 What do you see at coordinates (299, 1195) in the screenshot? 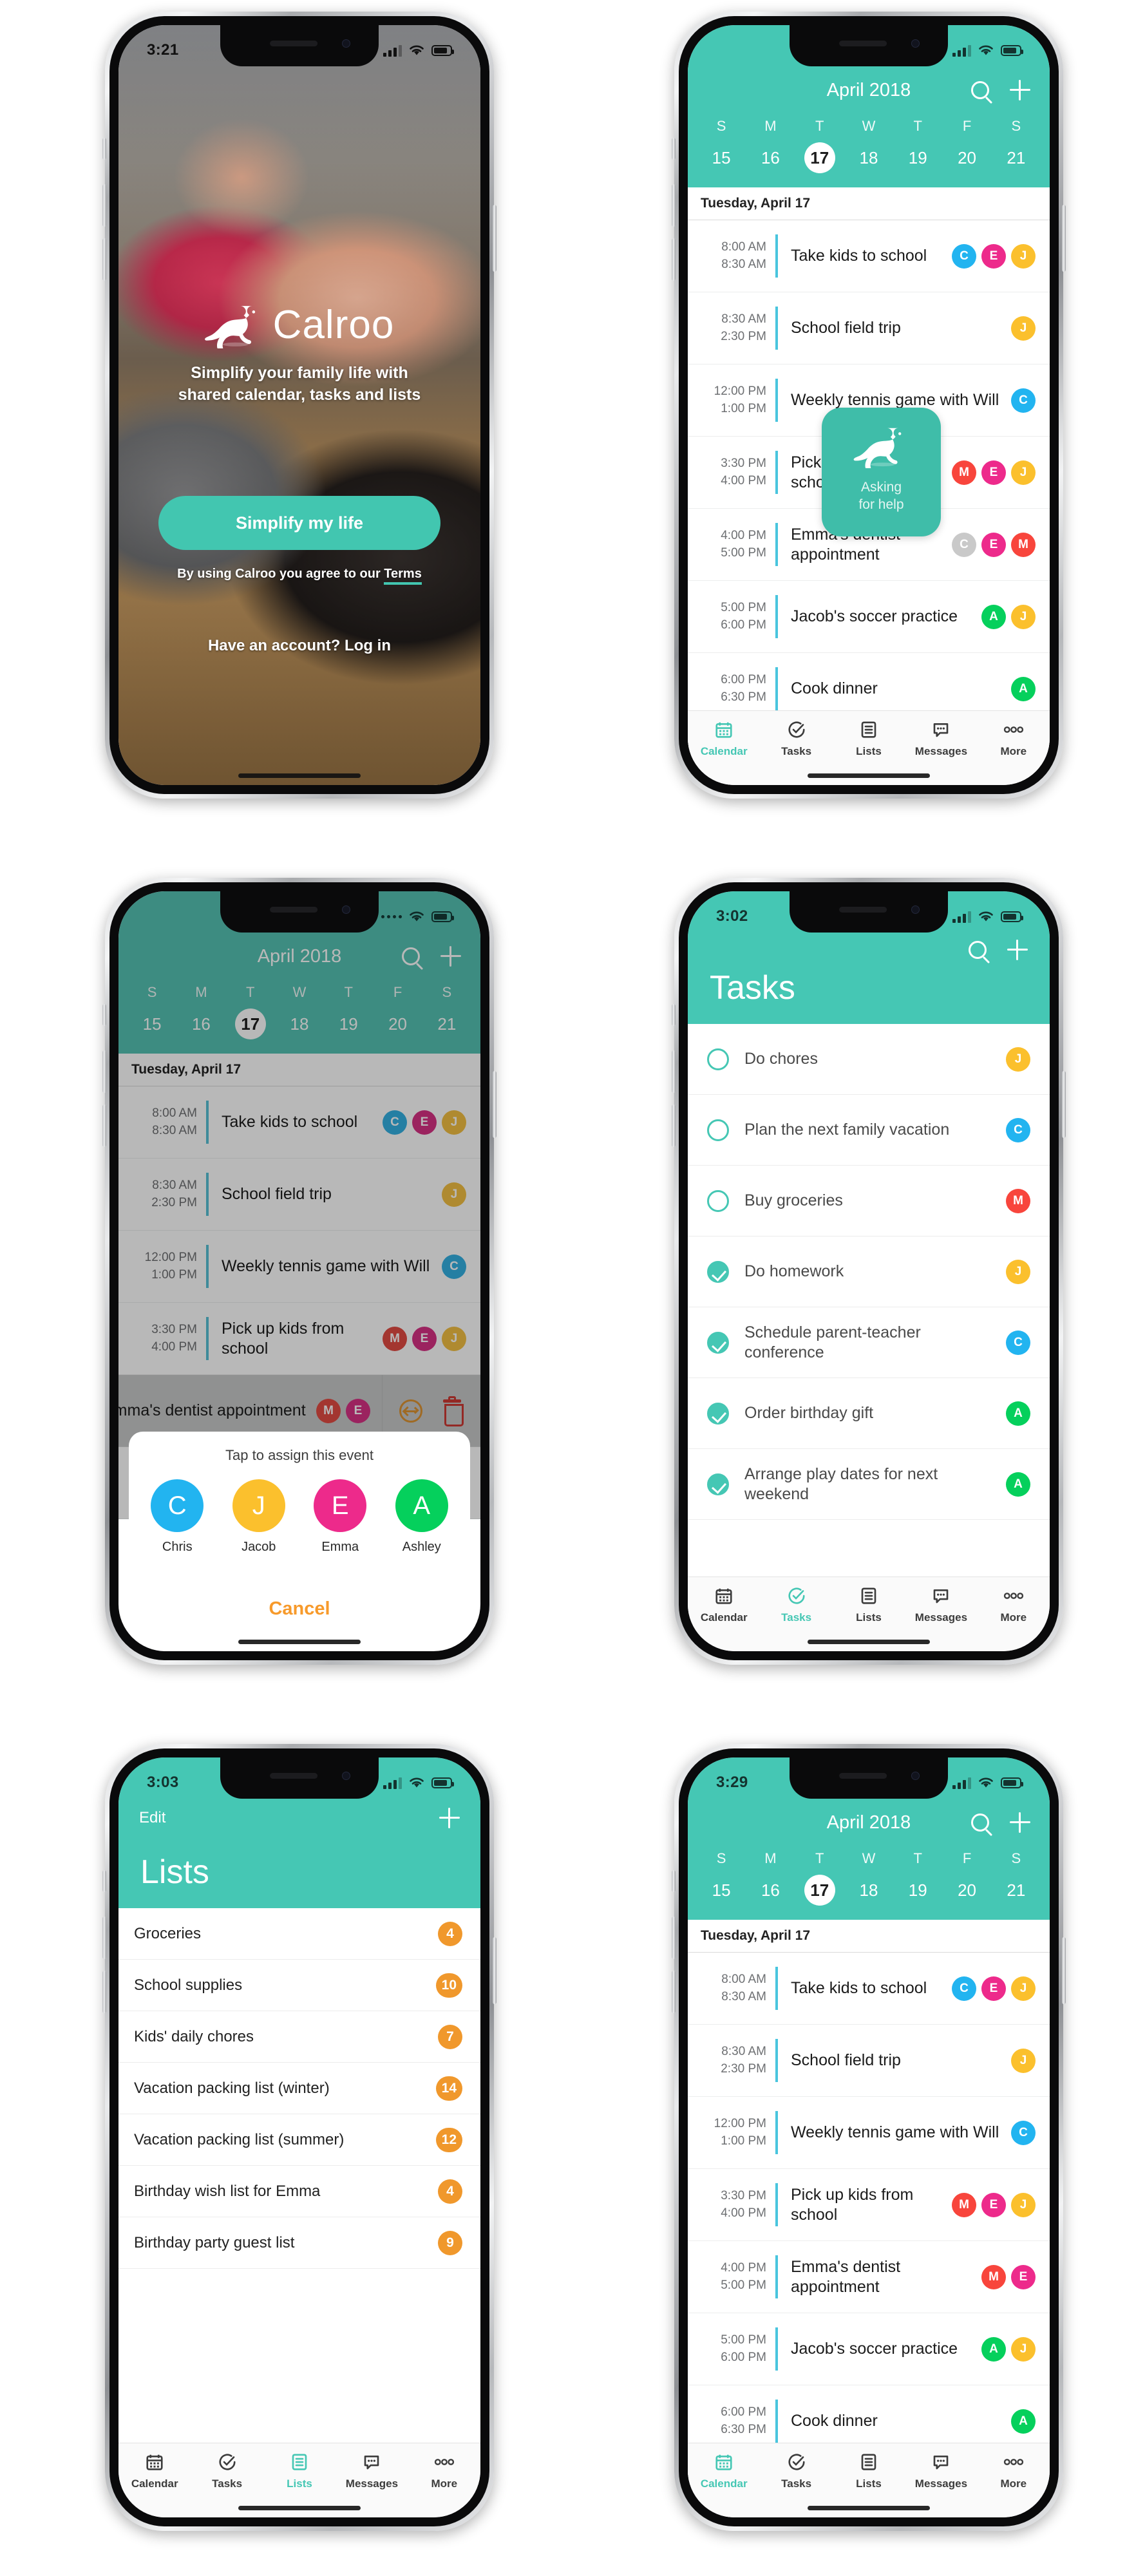
I see `calendar-event-row: 8:30 AM 2:30 PM School field trip J` at bounding box center [299, 1195].